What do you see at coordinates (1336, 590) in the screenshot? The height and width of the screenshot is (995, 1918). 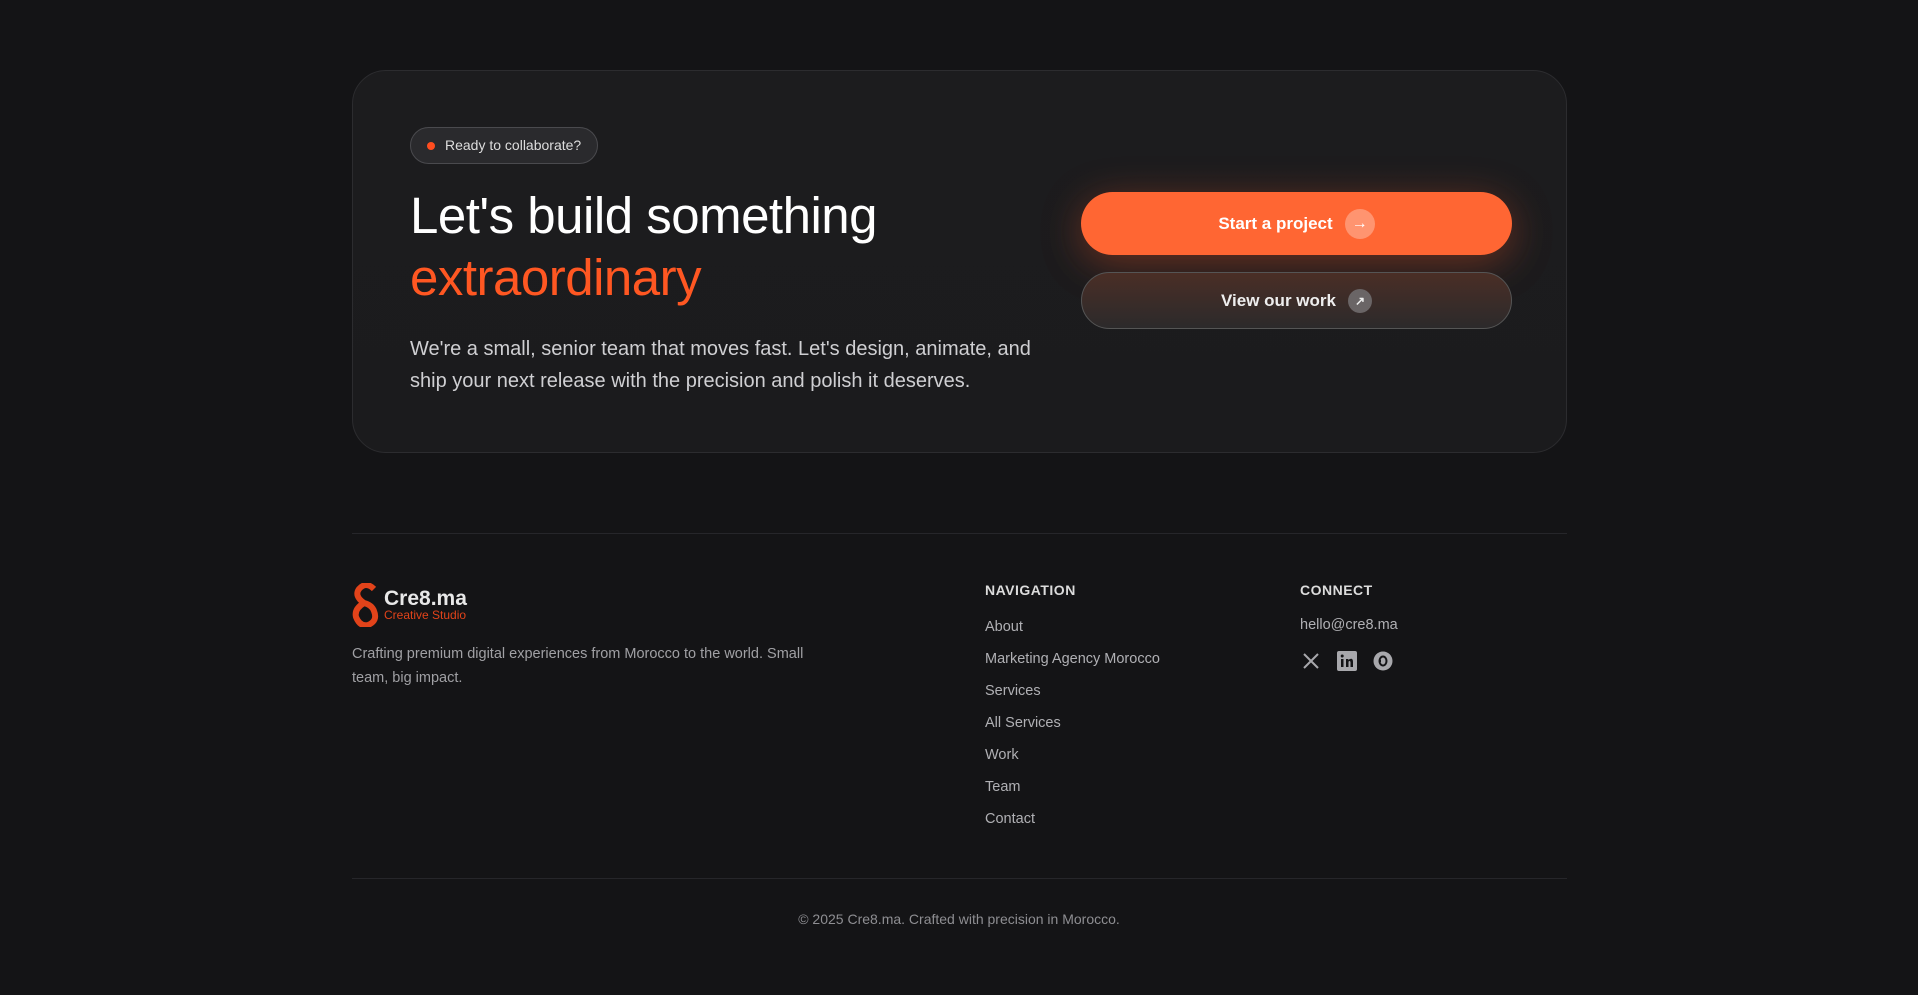 I see `connect-heading: CONNECT` at bounding box center [1336, 590].